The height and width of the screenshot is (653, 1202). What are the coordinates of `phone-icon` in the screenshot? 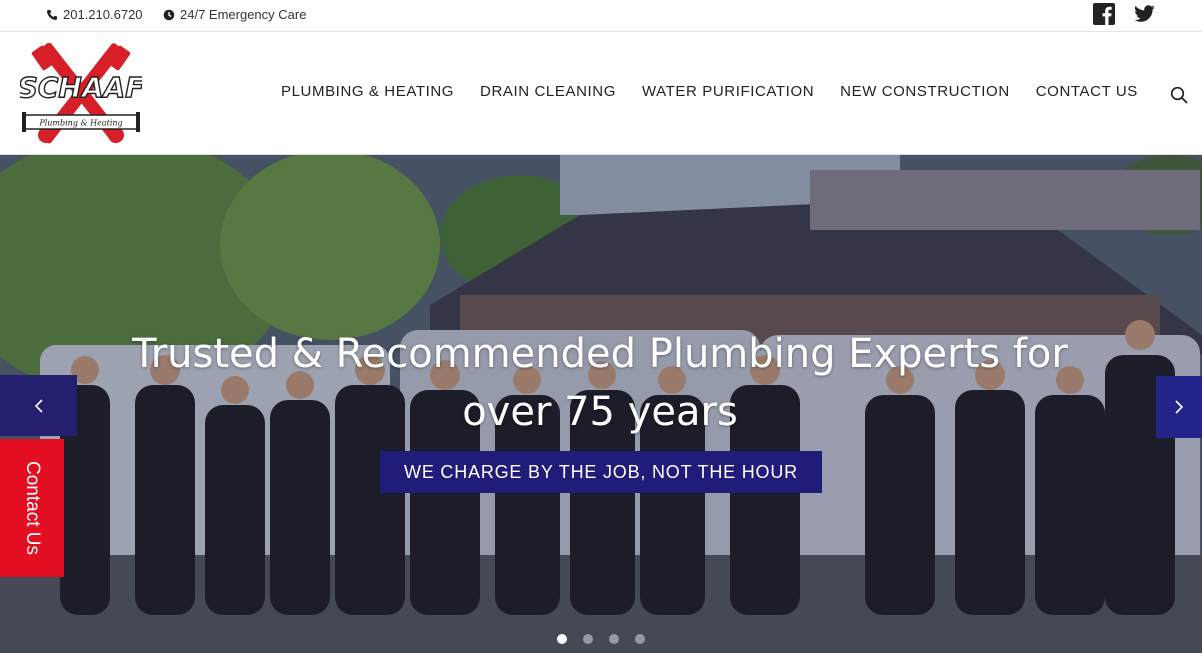 It's located at (52, 14).